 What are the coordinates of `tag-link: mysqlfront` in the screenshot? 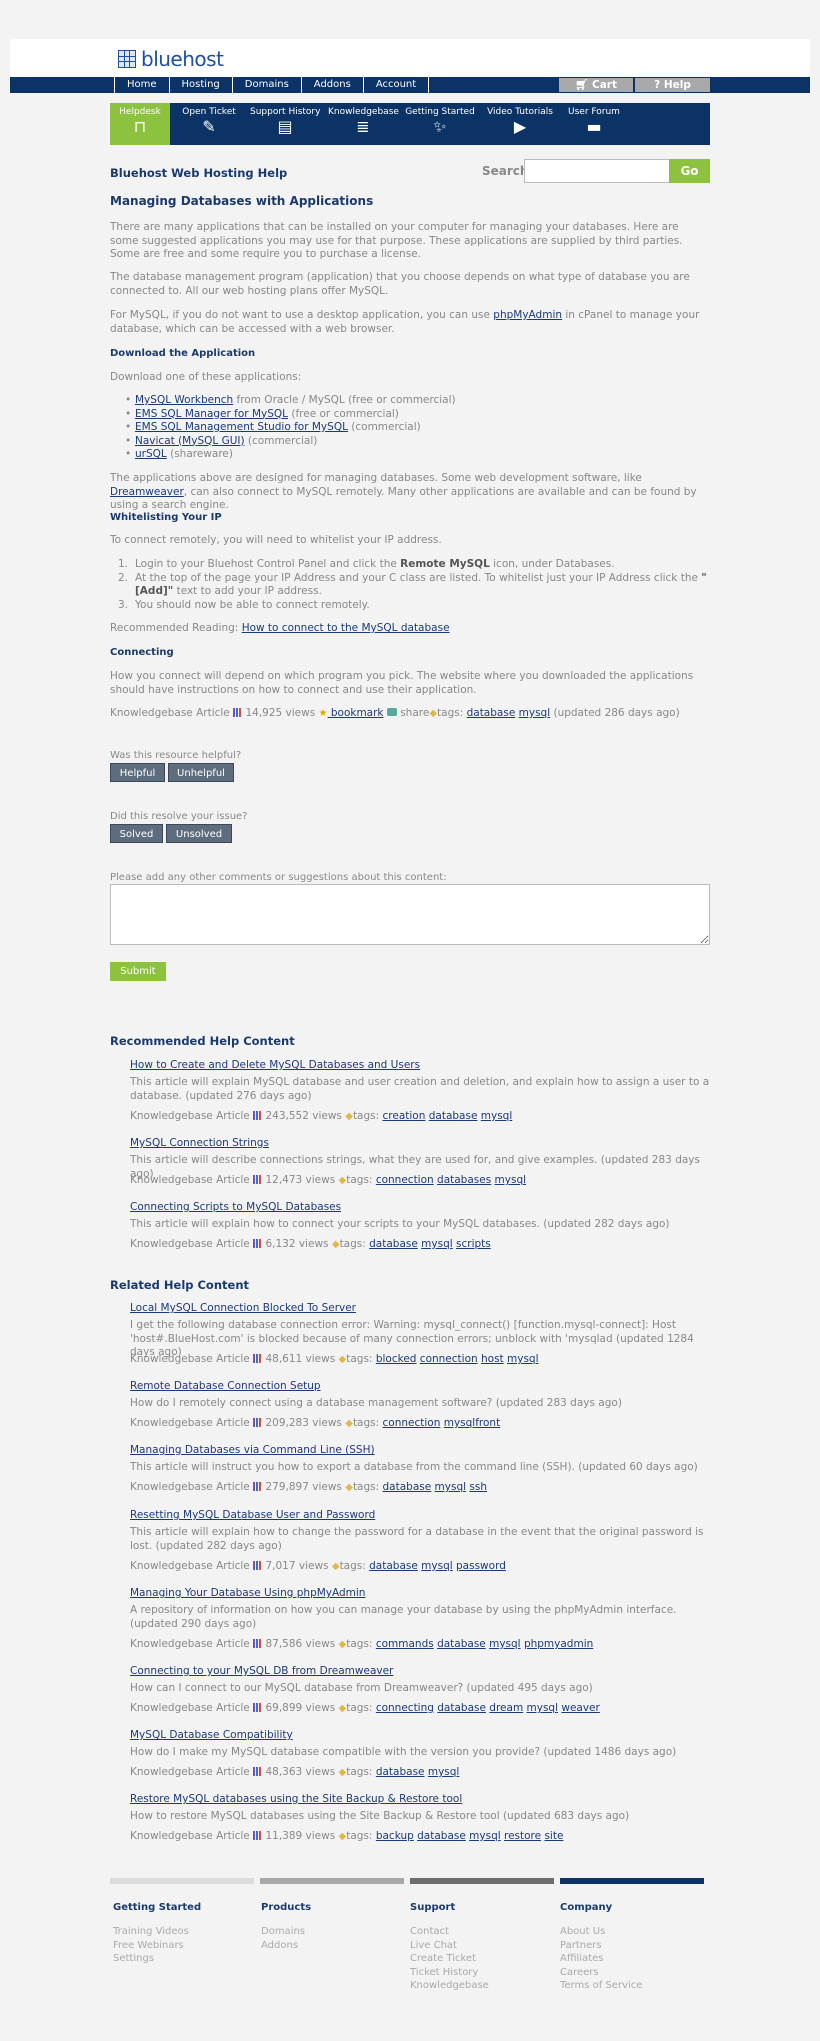 It's located at (472, 1423).